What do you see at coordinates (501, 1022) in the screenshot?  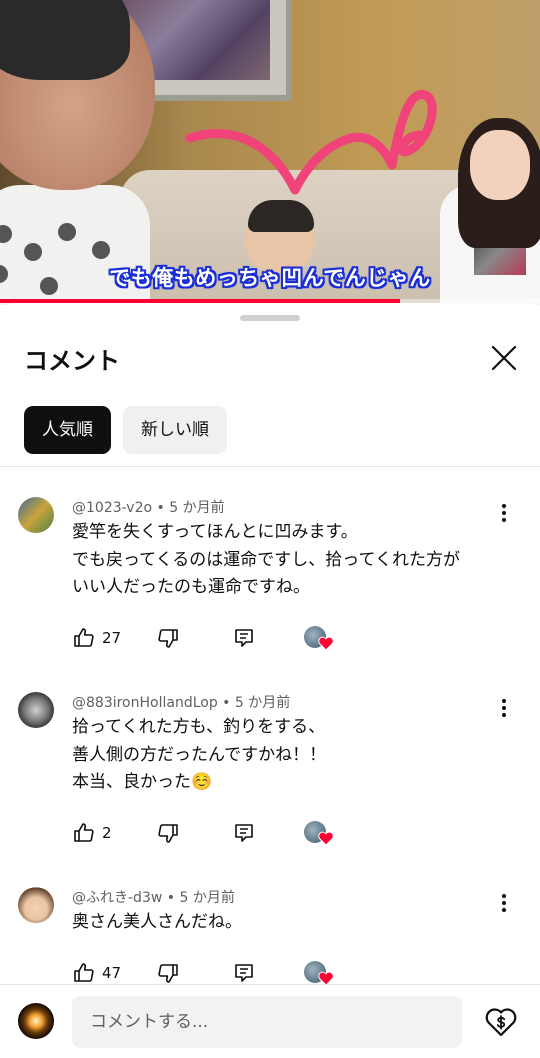 I see `super-thanks-icon` at bounding box center [501, 1022].